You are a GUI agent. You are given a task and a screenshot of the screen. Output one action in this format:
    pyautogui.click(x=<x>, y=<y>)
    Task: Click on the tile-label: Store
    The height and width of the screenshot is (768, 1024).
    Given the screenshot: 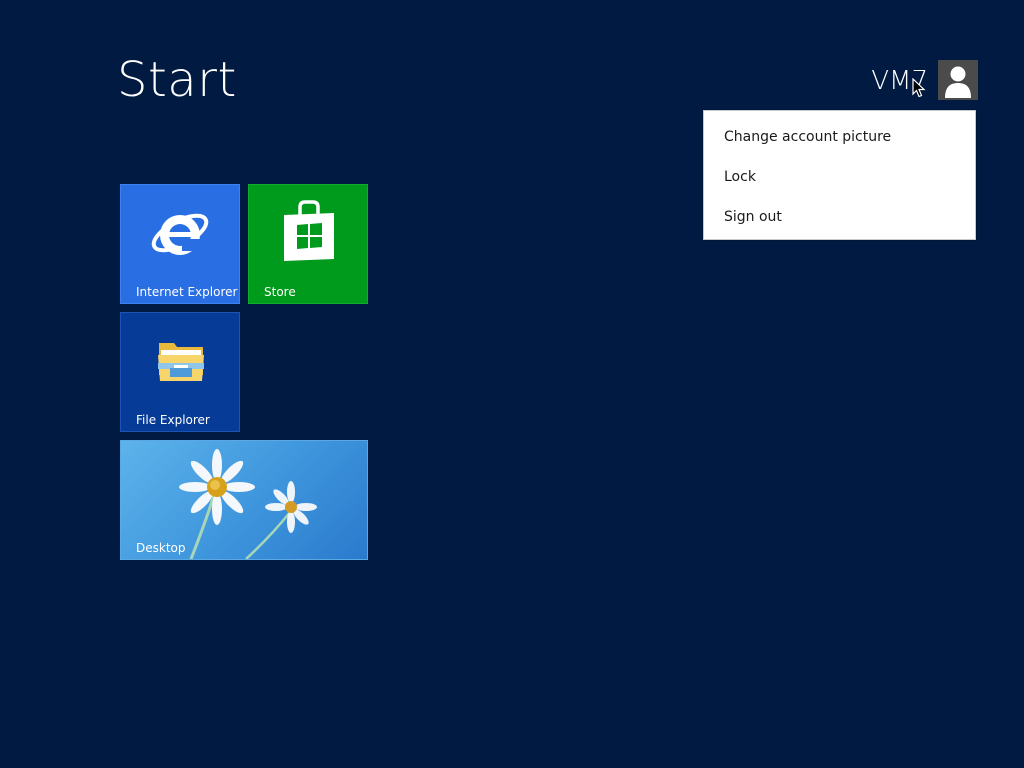 What is the action you would take?
    pyautogui.click(x=280, y=292)
    